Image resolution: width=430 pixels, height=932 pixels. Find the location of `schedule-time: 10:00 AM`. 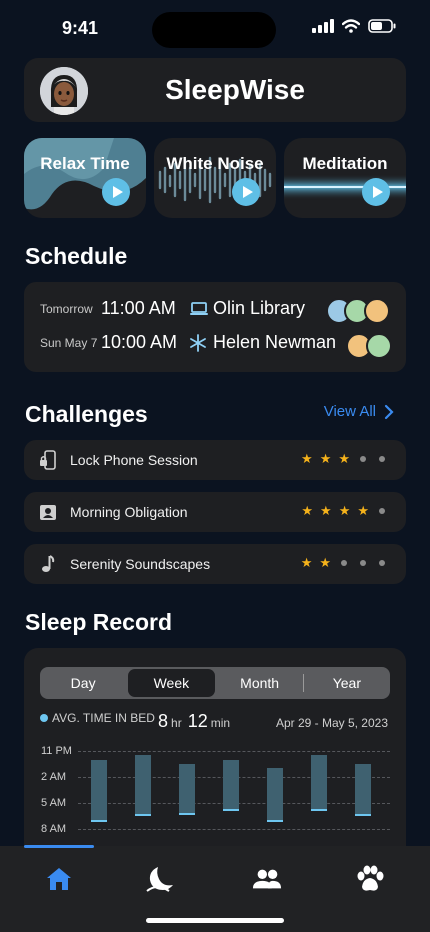

schedule-time: 10:00 AM is located at coordinates (139, 342).